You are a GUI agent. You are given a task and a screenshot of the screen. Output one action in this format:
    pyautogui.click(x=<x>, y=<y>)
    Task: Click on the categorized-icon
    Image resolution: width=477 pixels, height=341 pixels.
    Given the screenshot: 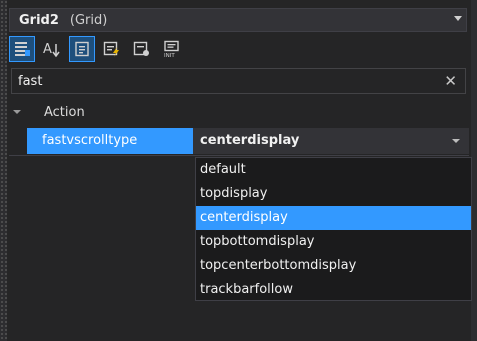 What is the action you would take?
    pyautogui.click(x=22, y=49)
    